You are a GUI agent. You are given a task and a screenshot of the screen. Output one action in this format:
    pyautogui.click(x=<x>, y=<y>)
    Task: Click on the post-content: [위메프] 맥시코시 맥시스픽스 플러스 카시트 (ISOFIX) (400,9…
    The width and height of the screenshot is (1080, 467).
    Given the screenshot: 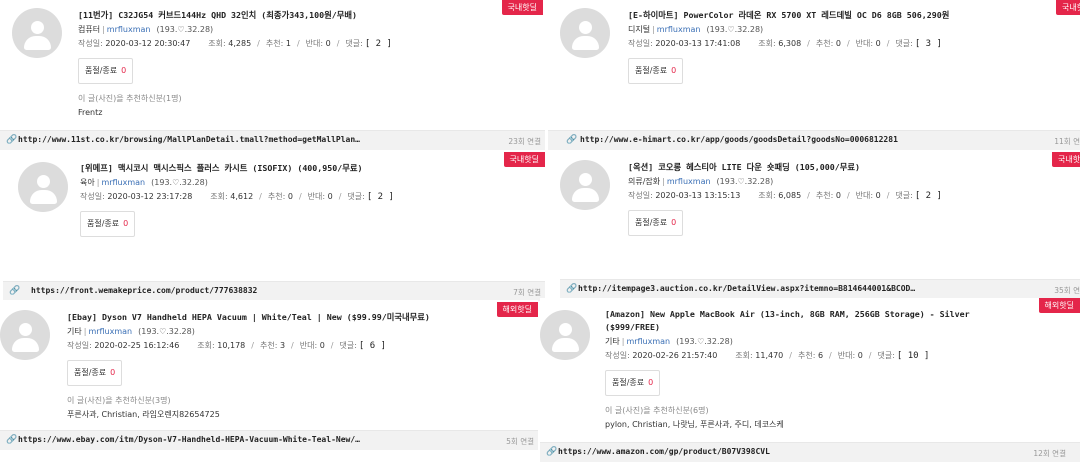 What is the action you would take?
    pyautogui.click(x=282, y=199)
    